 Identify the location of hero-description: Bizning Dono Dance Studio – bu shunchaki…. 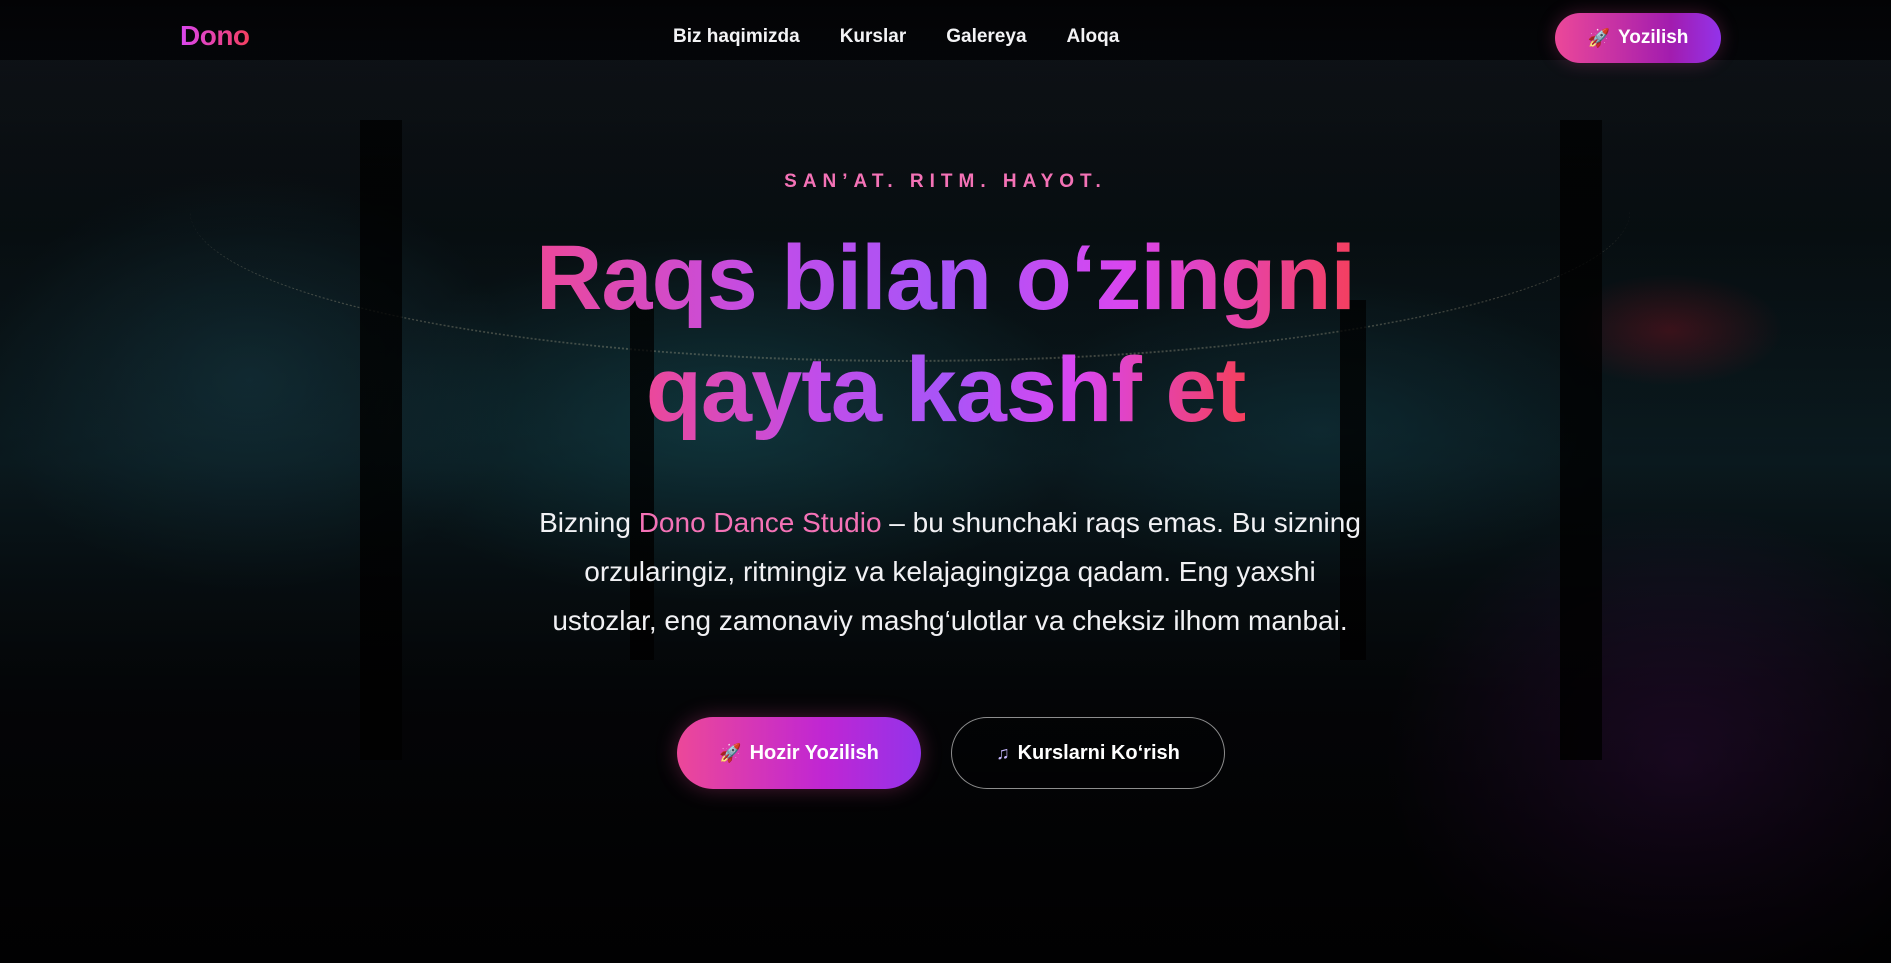
(950, 571).